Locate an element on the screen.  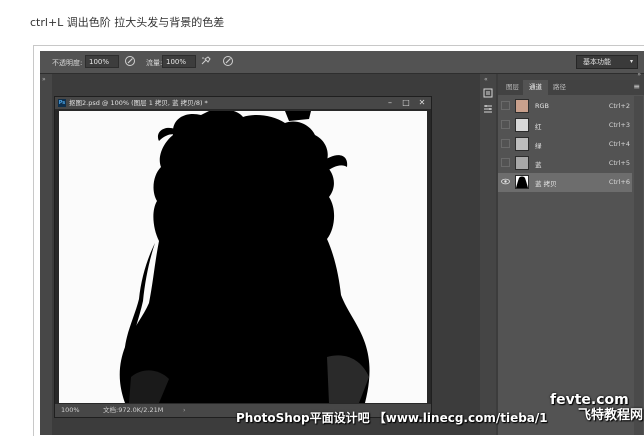
pressure-size-icon is located at coordinates (228, 61).